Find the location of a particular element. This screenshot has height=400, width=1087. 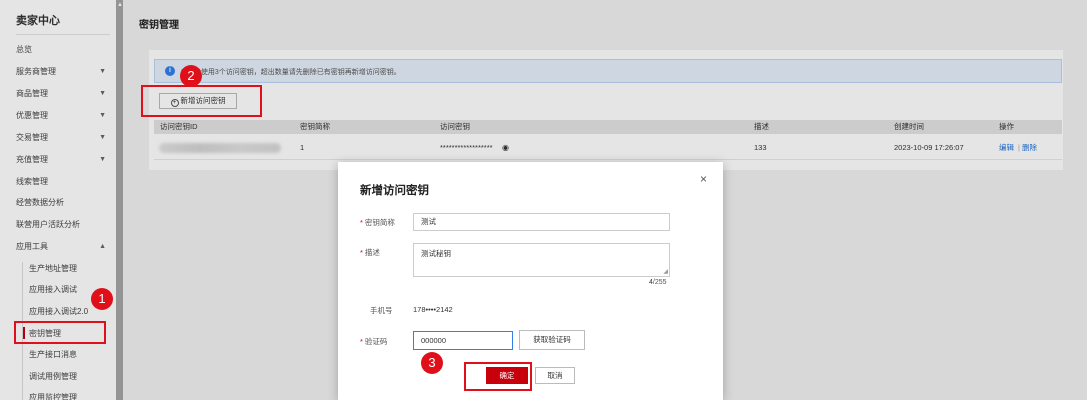

char-max: /255 is located at coordinates (659, 282).